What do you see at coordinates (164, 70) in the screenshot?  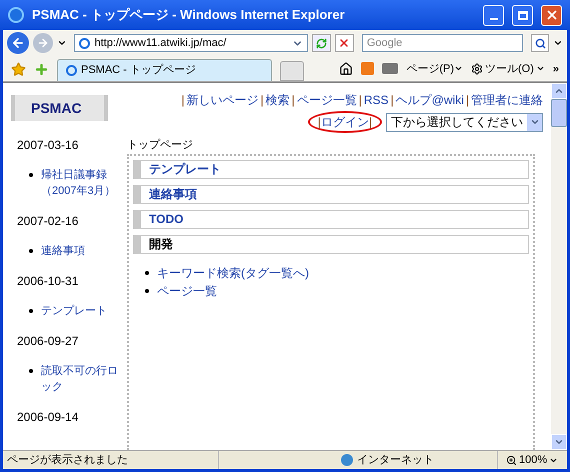 I see `browser-tab: PSMAC - トップページ` at bounding box center [164, 70].